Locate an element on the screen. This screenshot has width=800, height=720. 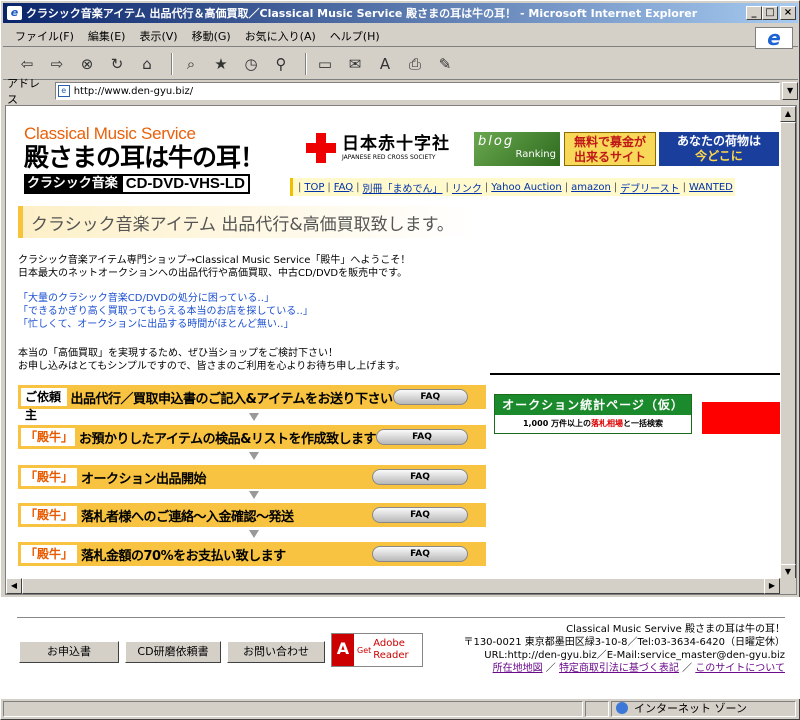
scroll-up-icon: ▲ is located at coordinates (788, 114).